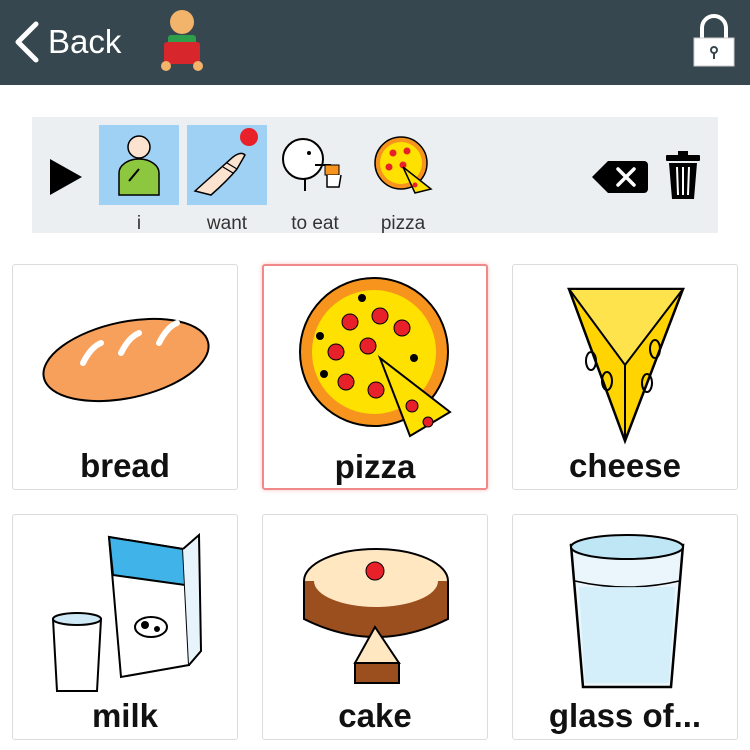  I want to click on i-symbol-icon, so click(139, 165).